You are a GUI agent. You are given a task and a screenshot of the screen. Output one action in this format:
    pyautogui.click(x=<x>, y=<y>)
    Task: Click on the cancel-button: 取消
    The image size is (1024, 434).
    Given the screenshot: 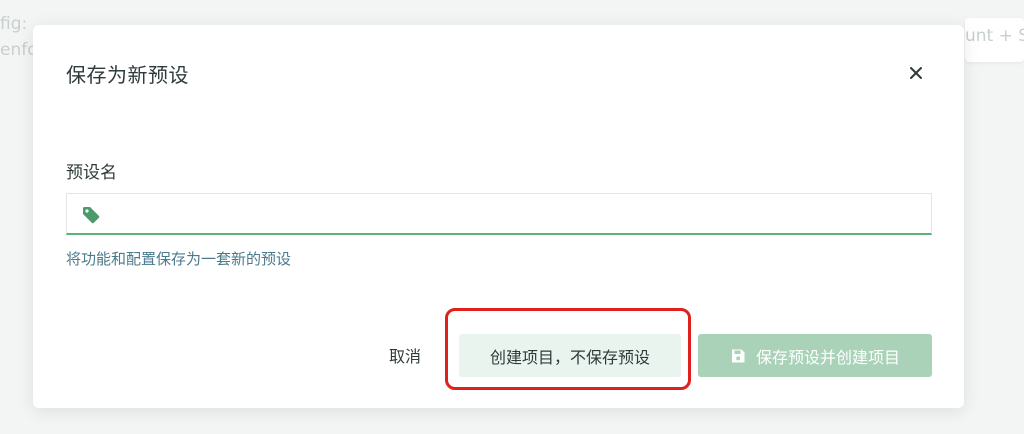 What is the action you would take?
    pyautogui.click(x=405, y=355)
    